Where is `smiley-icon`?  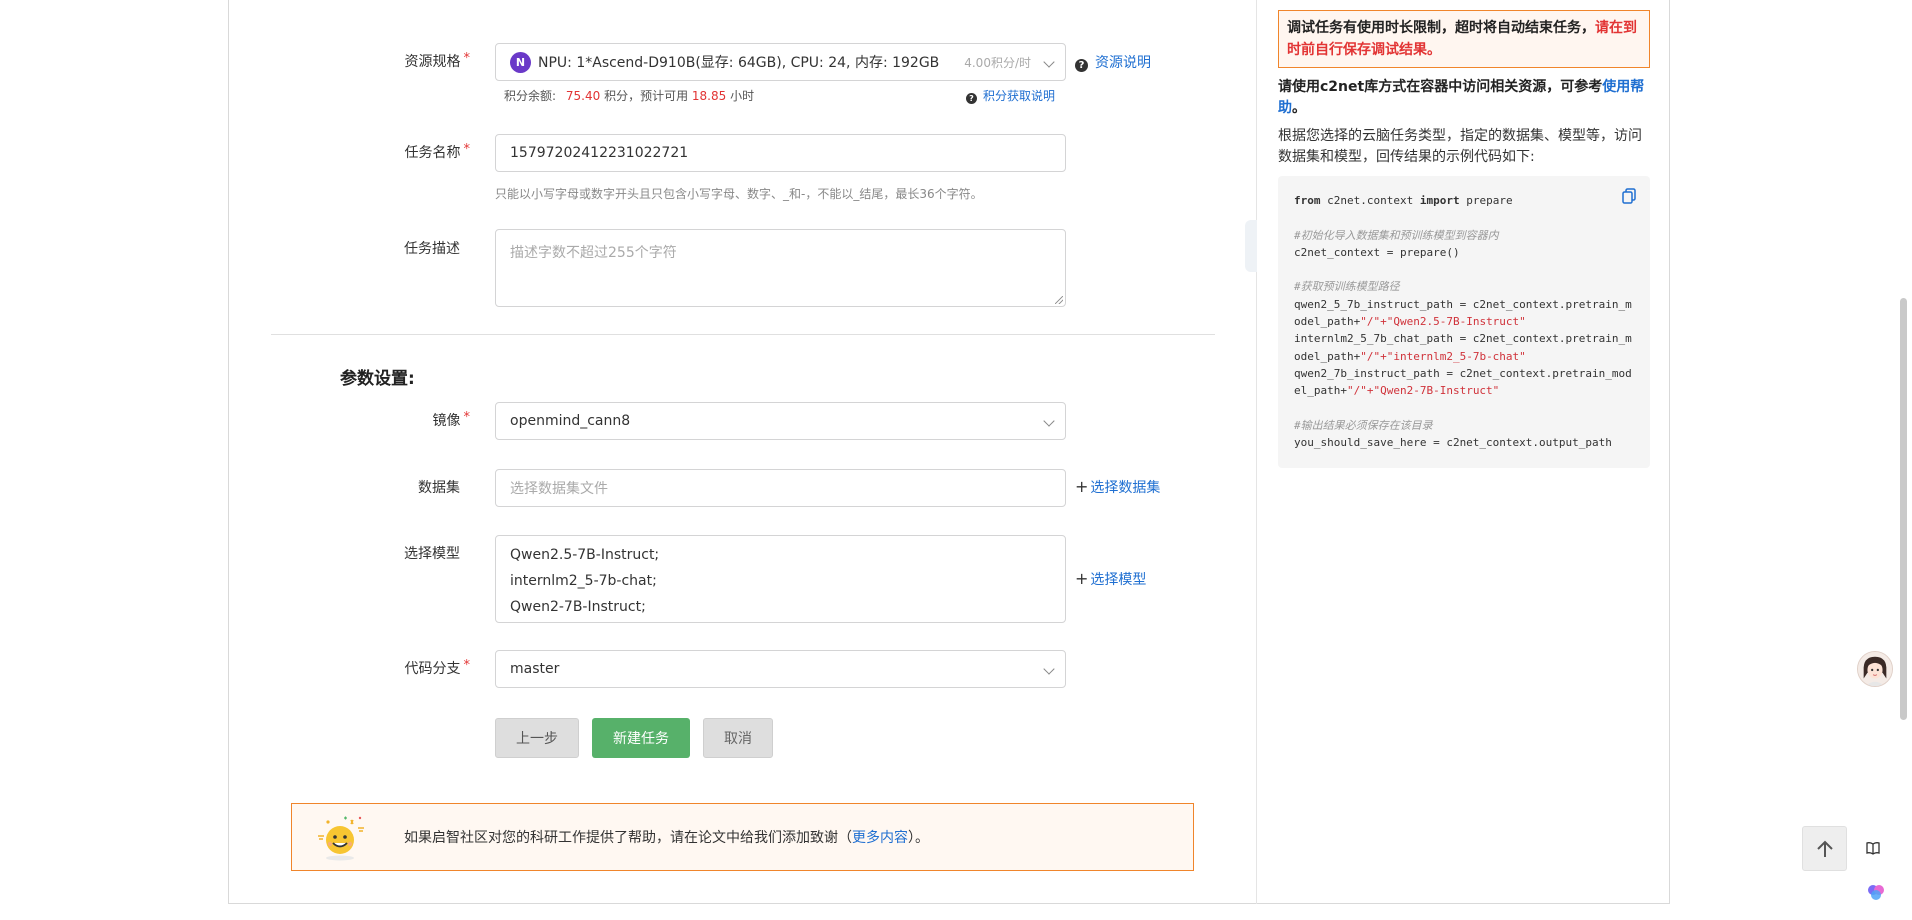 smiley-icon is located at coordinates (341, 838).